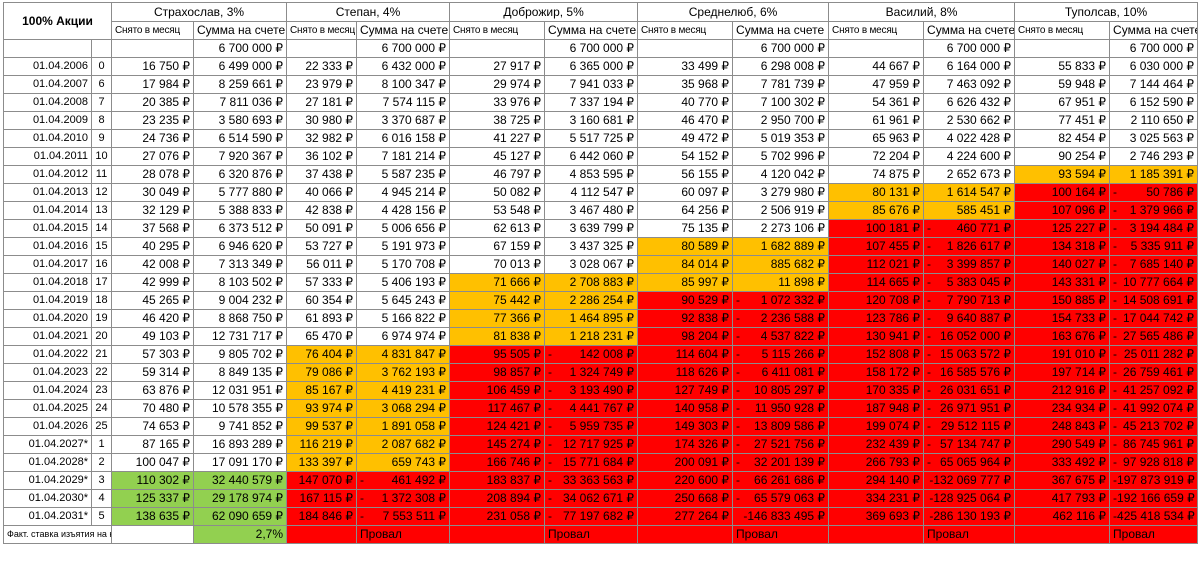  What do you see at coordinates (153, 192) in the screenshot?
I see `withdrawn-cell: 30 049 ₽` at bounding box center [153, 192].